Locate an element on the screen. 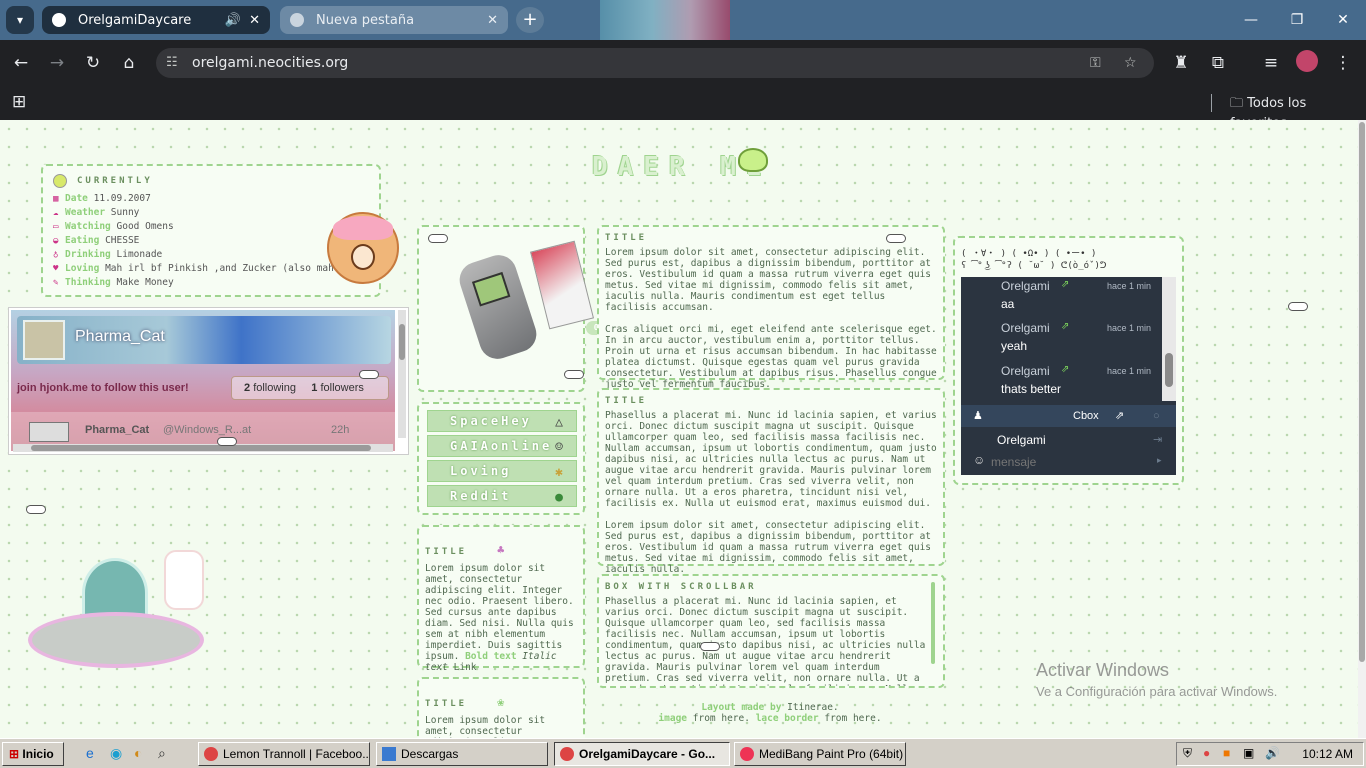 The image size is (1366, 768). cbox-label: Cbox is located at coordinates (1086, 416).